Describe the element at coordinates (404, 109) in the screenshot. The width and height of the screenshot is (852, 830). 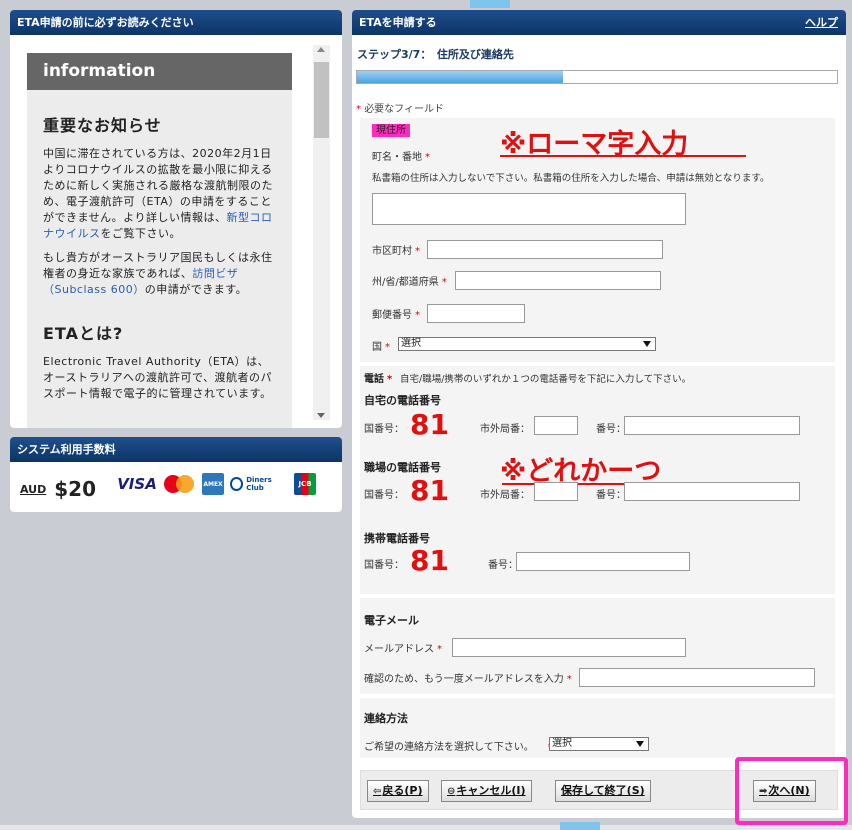
I see `required-note-text: 必要なフィールド` at that location.